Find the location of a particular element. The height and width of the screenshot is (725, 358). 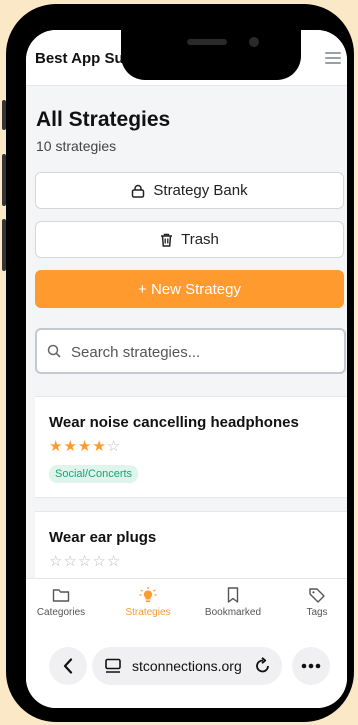

camera is located at coordinates (254, 42).